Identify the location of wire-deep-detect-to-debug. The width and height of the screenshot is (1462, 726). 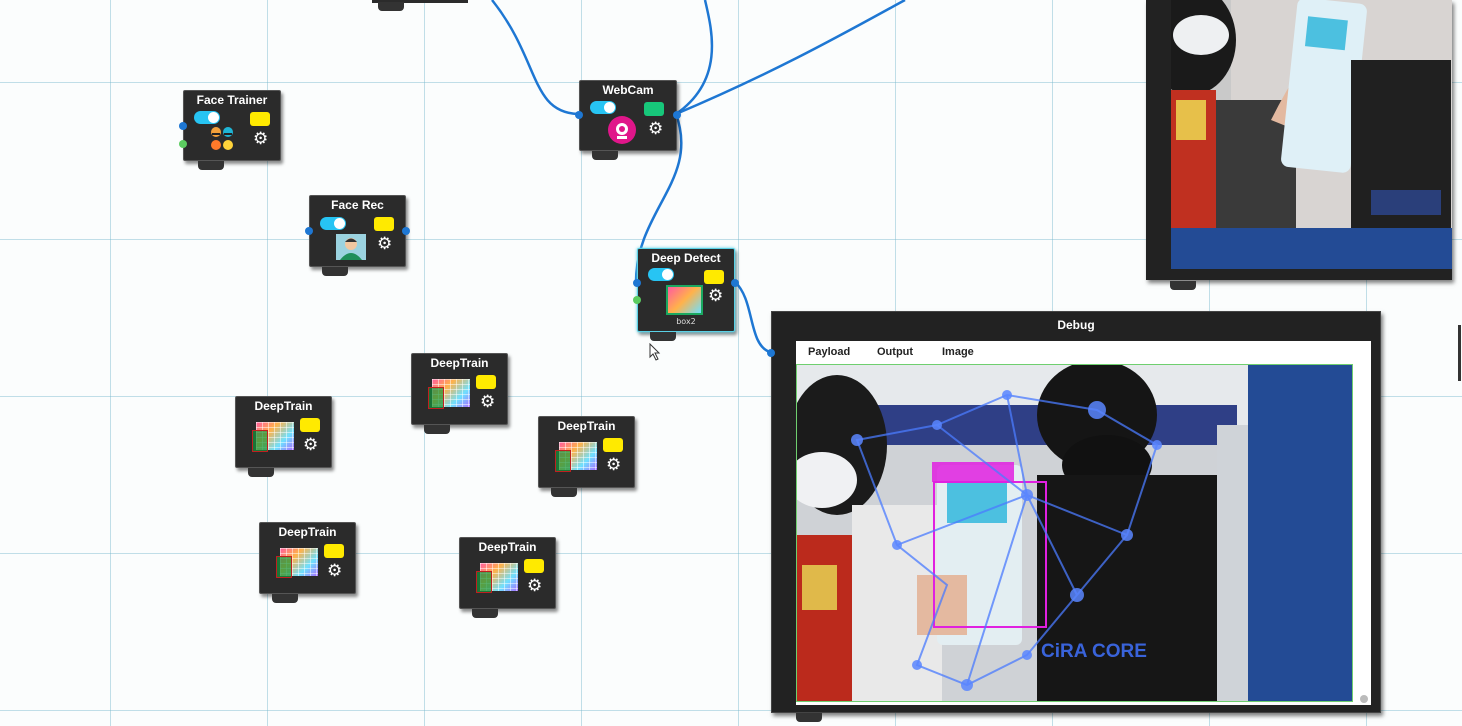
(752, 317).